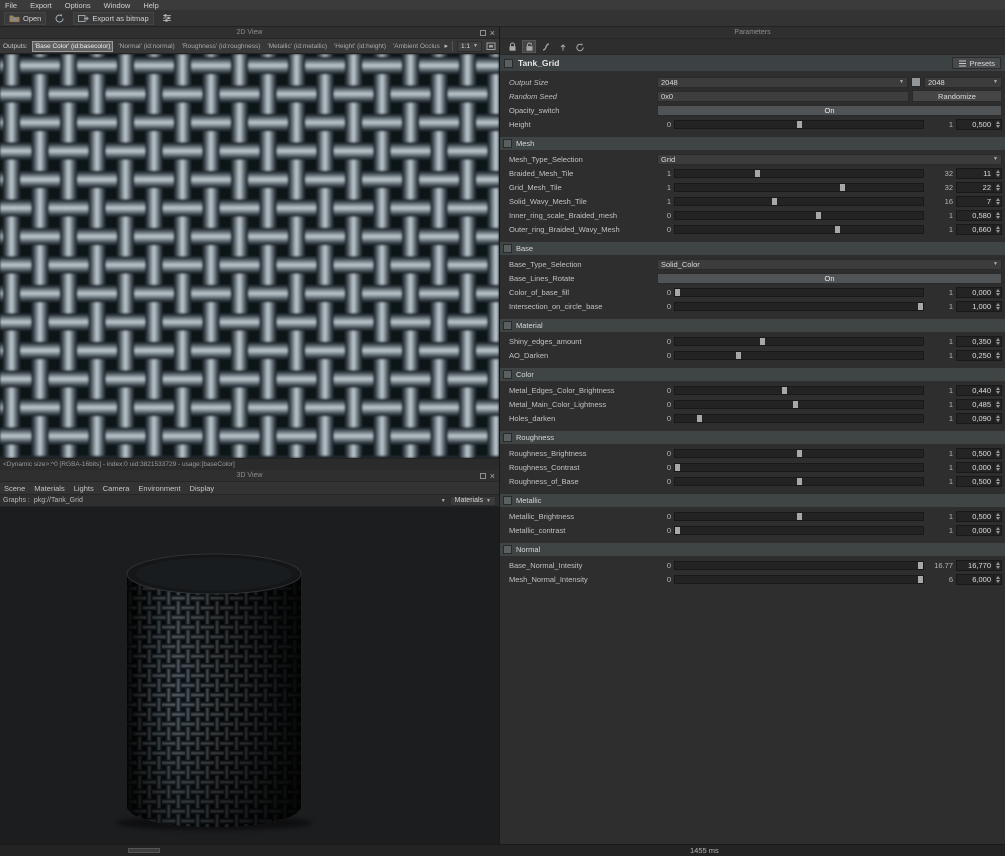  Describe the element at coordinates (979, 173) in the screenshot. I see `value-box: 11` at that location.